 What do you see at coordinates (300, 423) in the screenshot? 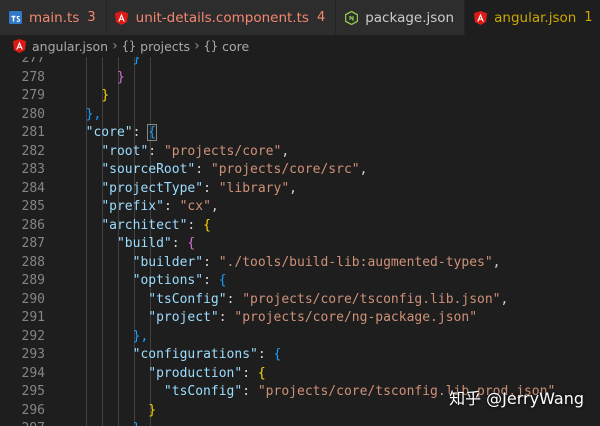
I see `code-line: 297 }` at bounding box center [300, 423].